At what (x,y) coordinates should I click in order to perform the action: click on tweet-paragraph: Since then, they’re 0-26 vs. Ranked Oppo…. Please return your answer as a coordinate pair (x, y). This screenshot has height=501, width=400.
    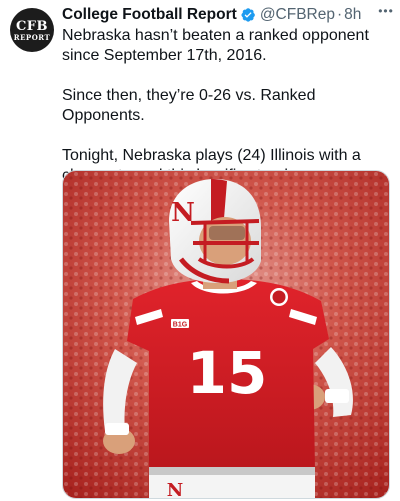
    Looking at the image, I should click on (191, 105).